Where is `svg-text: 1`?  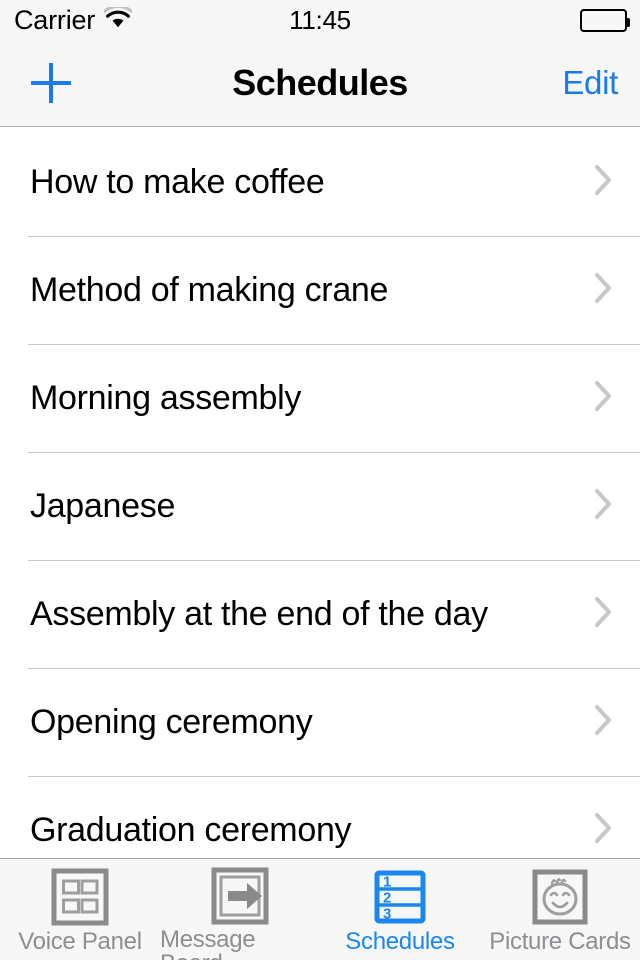 svg-text: 1 is located at coordinates (387, 882).